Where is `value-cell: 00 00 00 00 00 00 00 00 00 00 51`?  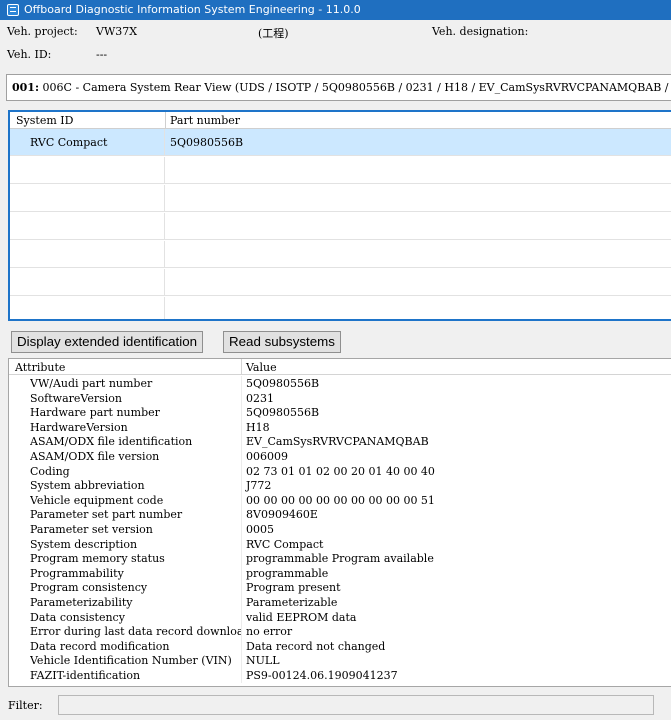 value-cell: 00 00 00 00 00 00 00 00 00 00 51 is located at coordinates (340, 500).